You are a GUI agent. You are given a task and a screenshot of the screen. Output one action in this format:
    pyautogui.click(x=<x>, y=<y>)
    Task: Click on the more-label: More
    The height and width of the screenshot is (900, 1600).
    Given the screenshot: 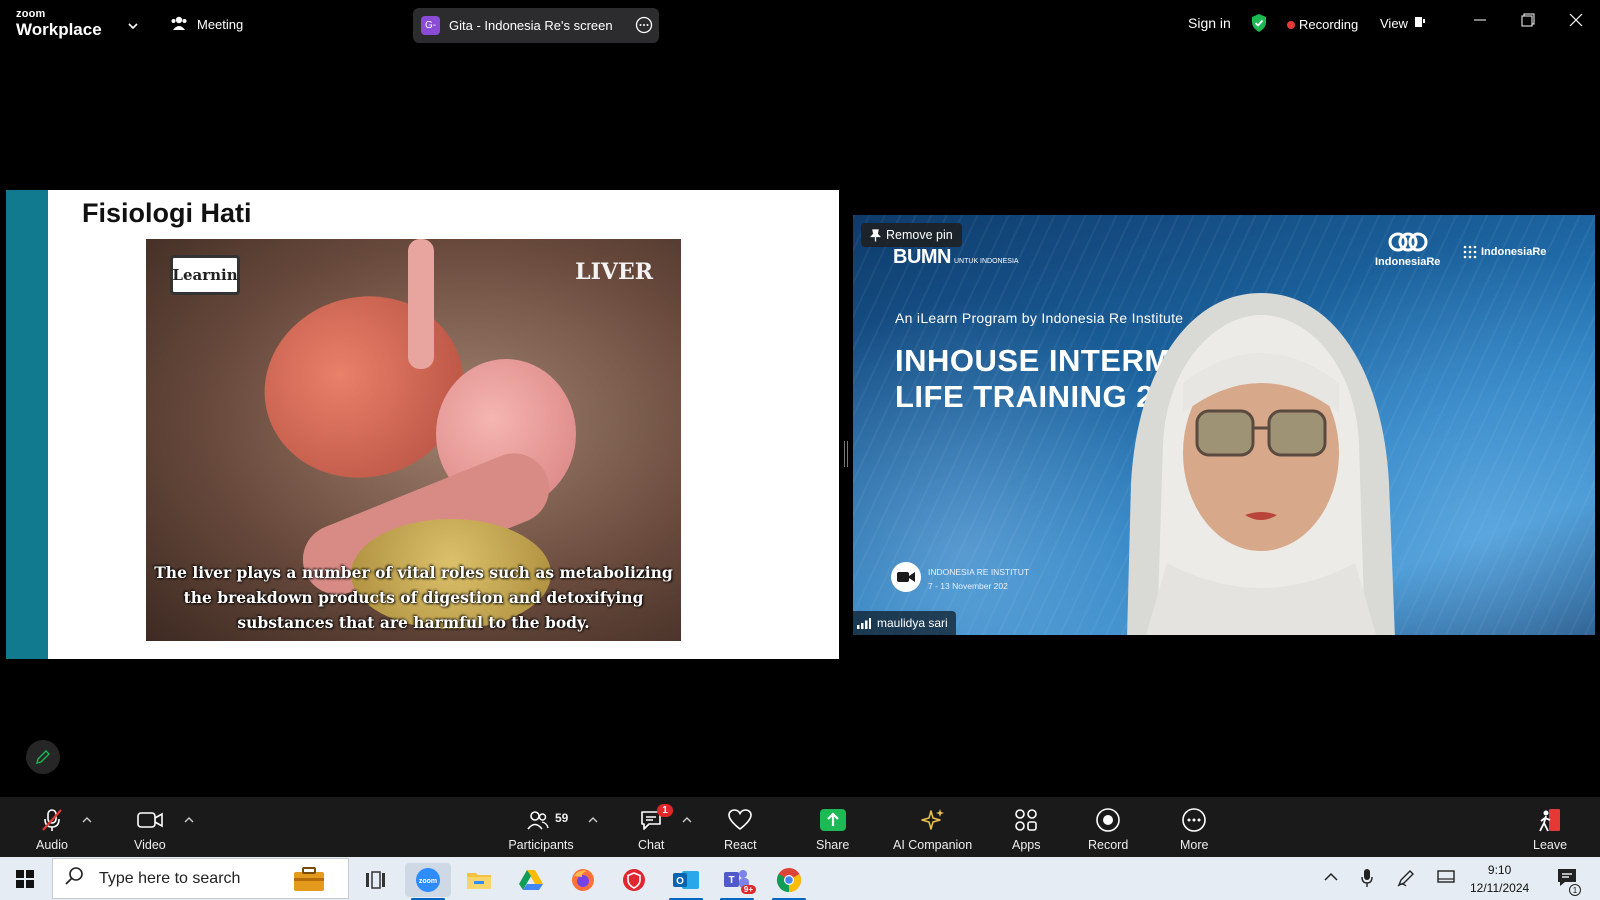 What is the action you would take?
    pyautogui.click(x=1194, y=845)
    